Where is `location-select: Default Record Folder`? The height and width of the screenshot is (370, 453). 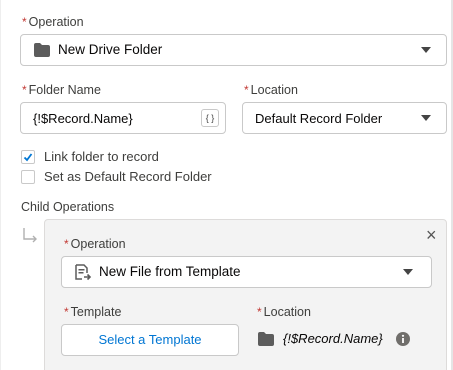 location-select: Default Record Folder is located at coordinates (344, 118).